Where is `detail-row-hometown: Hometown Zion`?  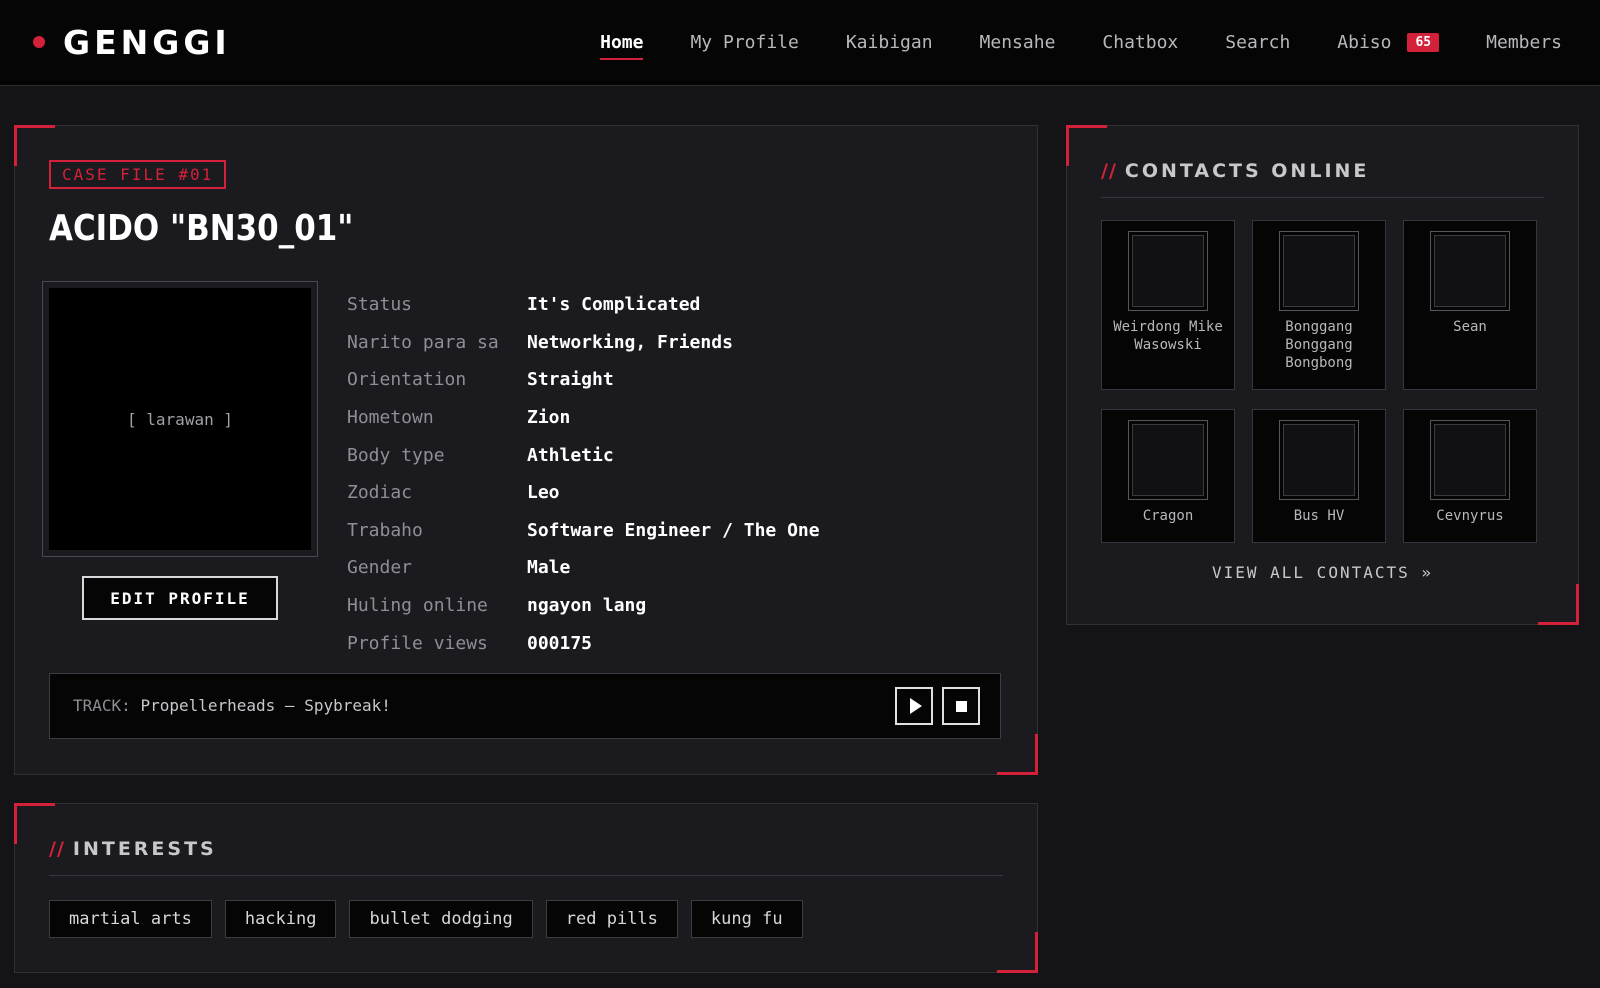 detail-row-hometown: Hometown Zion is located at coordinates (583, 418).